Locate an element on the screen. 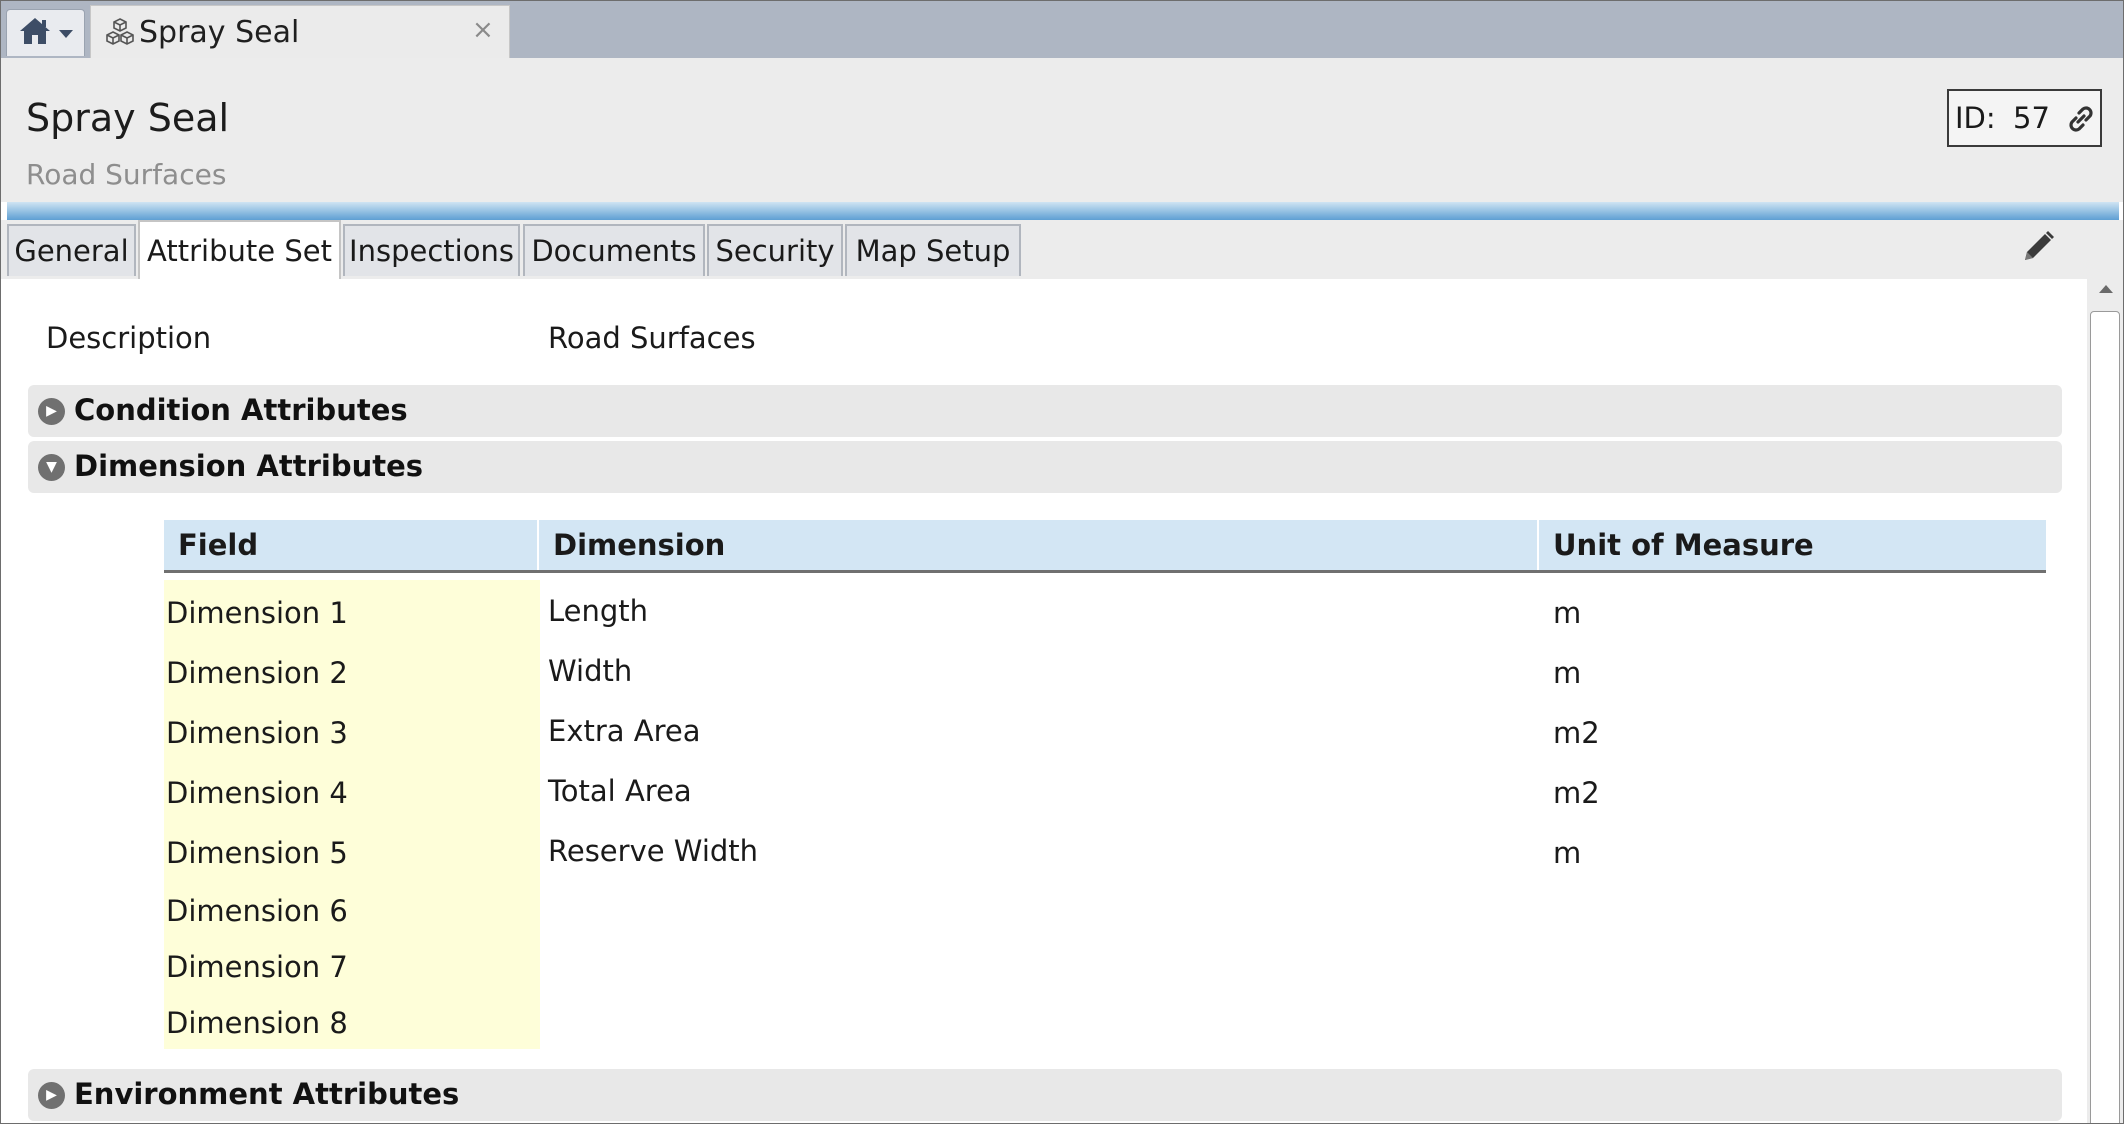 This screenshot has width=2124, height=1124. field-cell: Dimension 4 is located at coordinates (257, 793).